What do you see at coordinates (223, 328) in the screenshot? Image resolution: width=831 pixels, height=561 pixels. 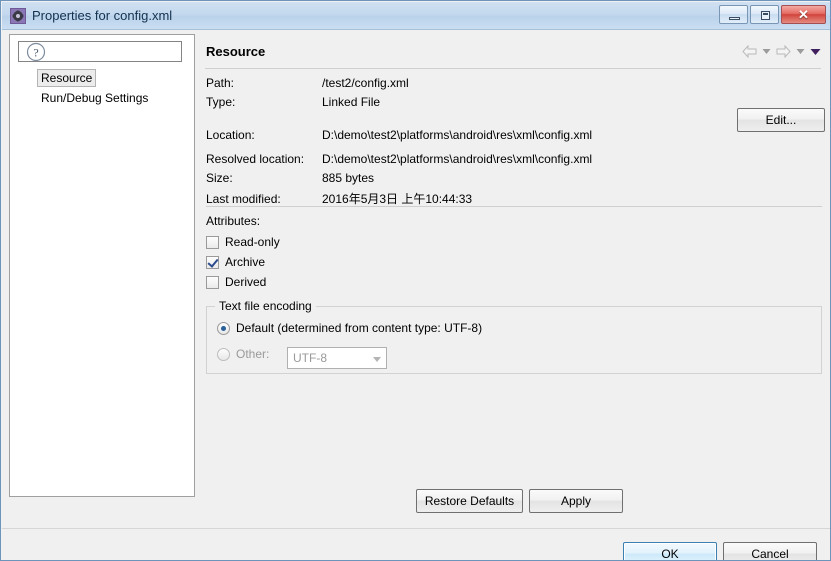 I see `encoding-default-radio` at bounding box center [223, 328].